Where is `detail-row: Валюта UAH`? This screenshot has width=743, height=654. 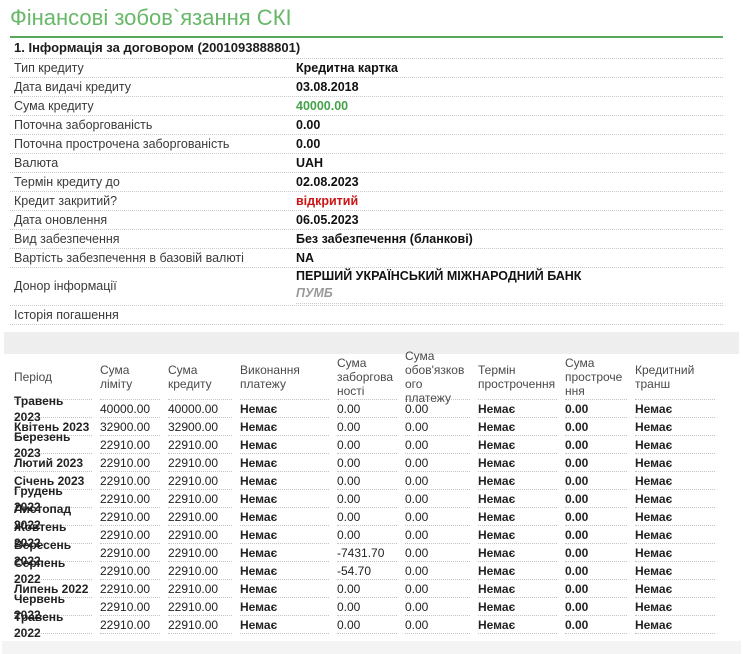
detail-row: Валюта UAH is located at coordinates (366, 163).